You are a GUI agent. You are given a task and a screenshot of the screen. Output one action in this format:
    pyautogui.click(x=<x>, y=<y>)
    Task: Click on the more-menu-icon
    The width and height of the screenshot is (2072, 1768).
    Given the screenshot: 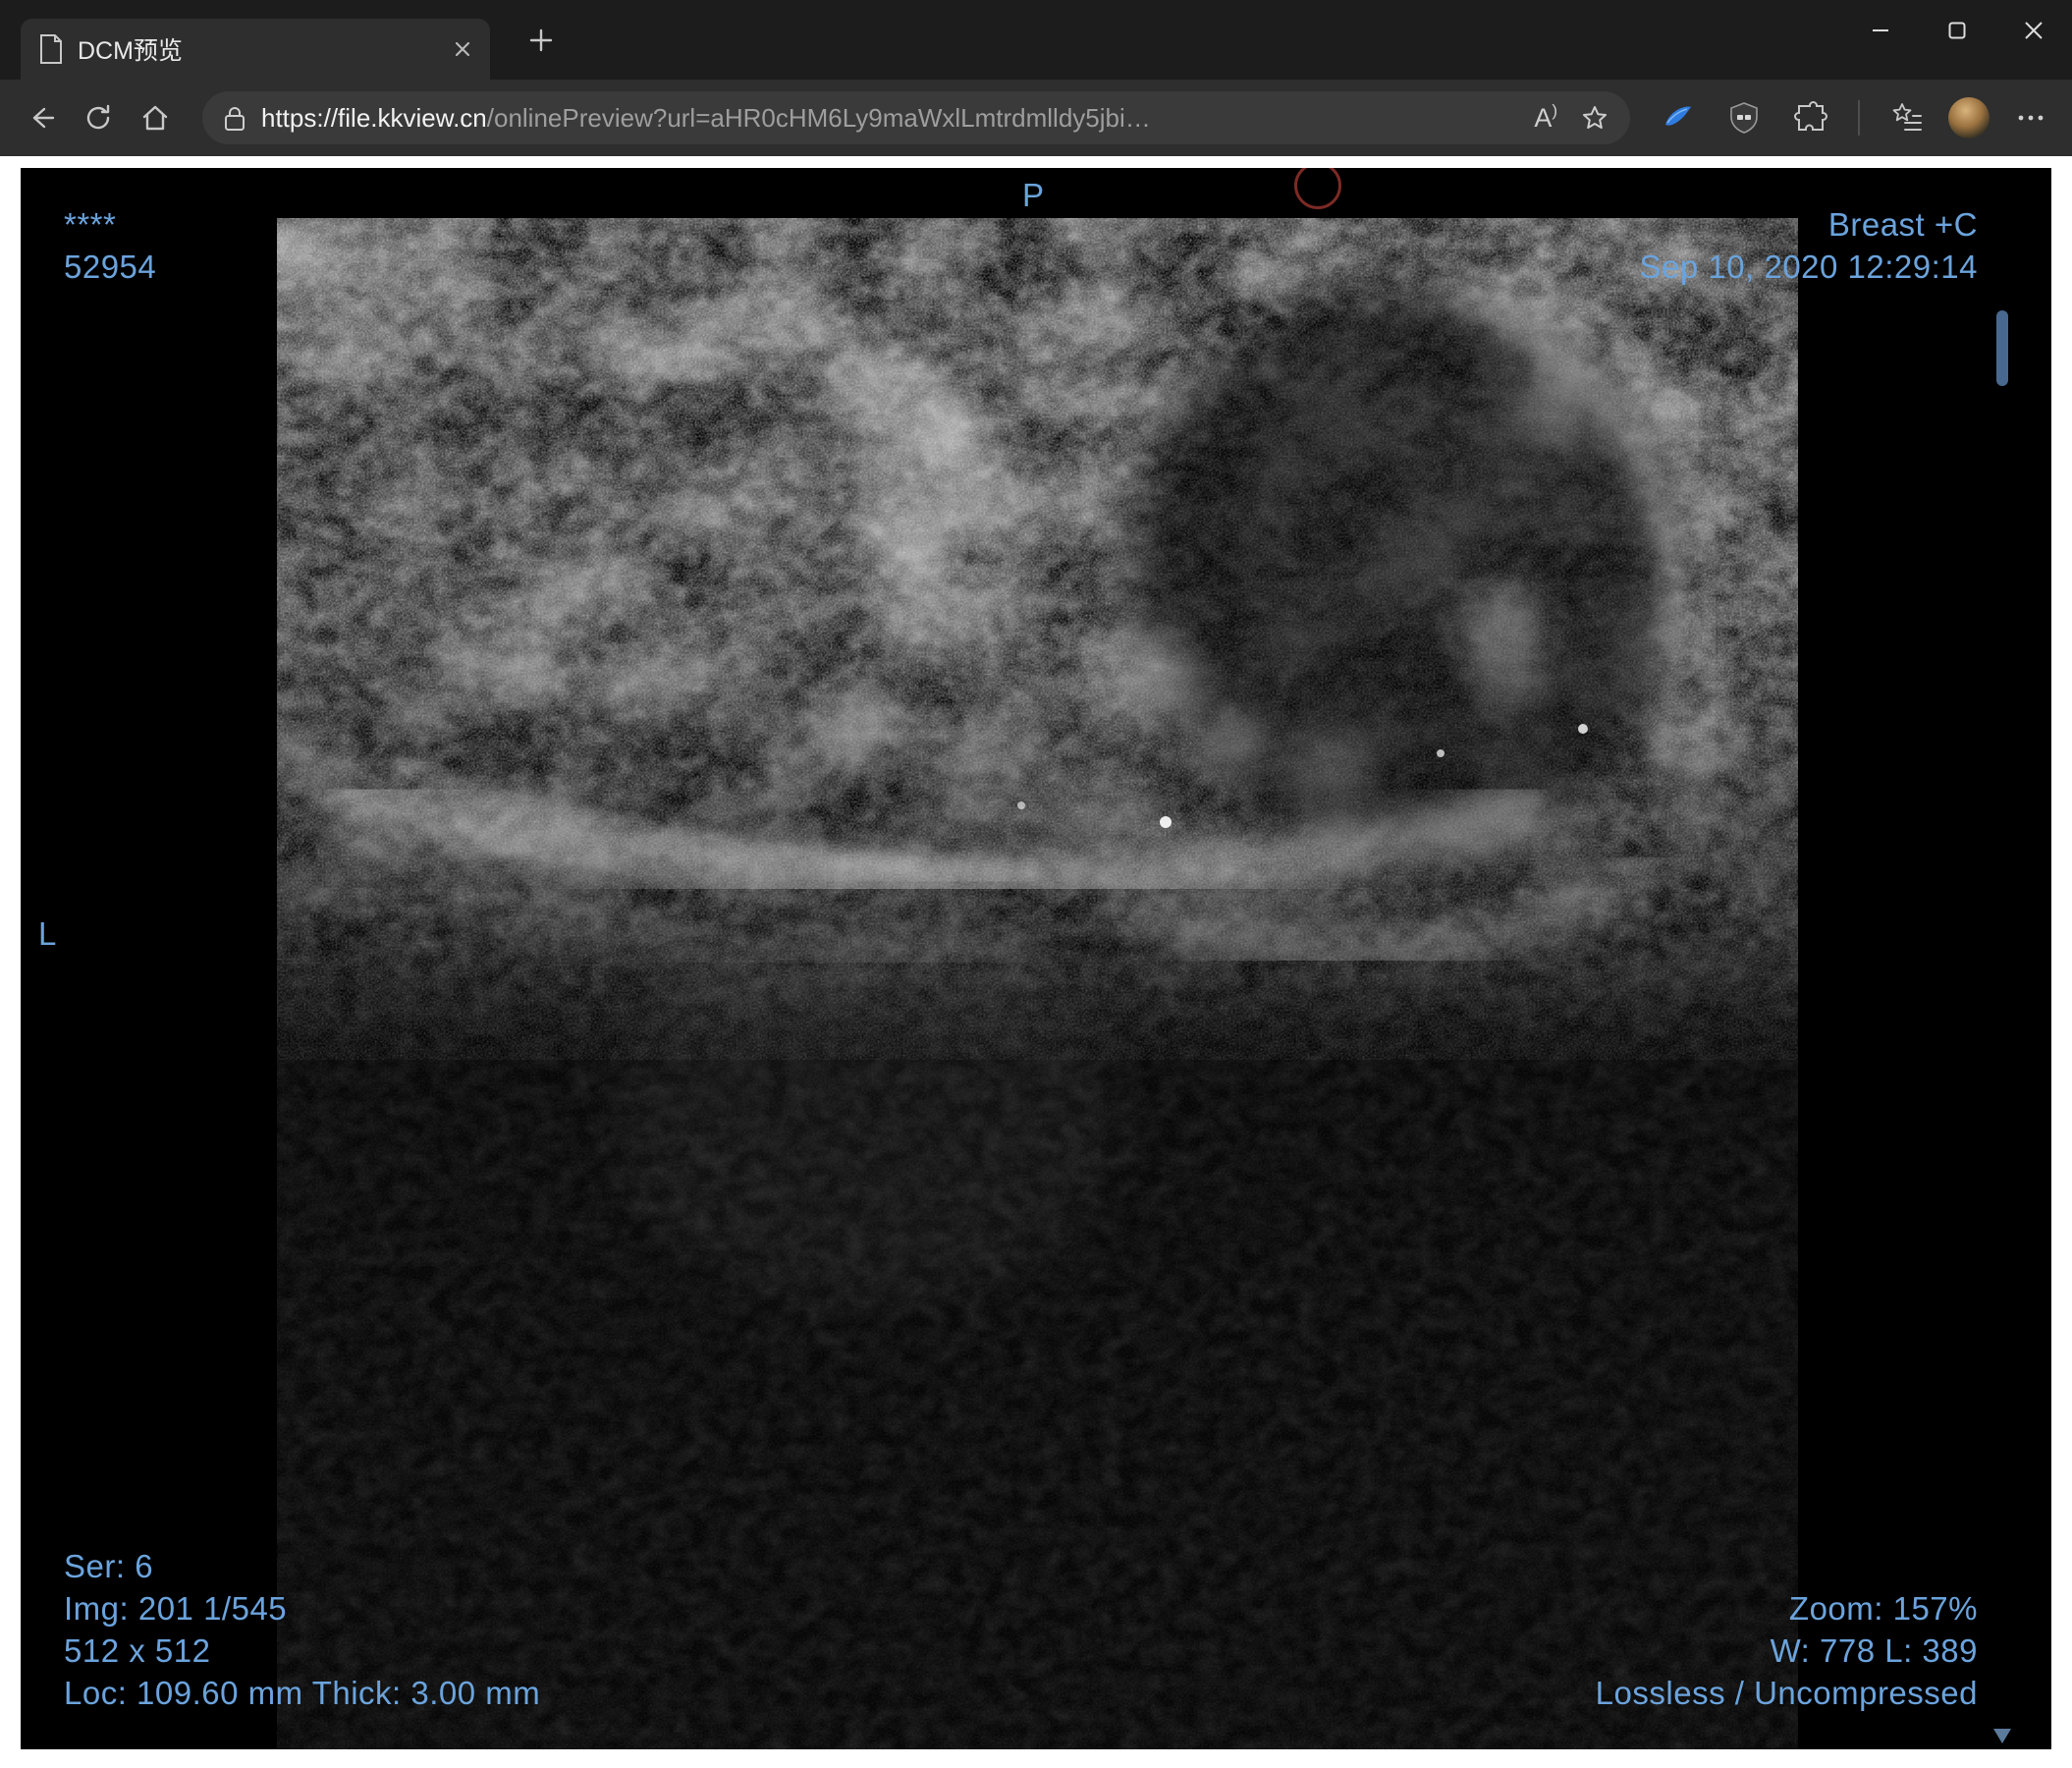 What is the action you would take?
    pyautogui.click(x=2031, y=118)
    